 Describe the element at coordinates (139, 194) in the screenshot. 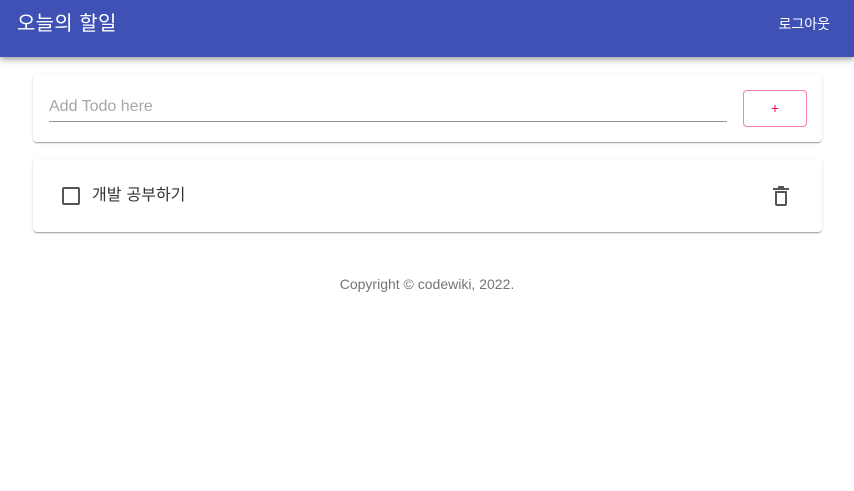

I see `todo-title: 개발 공부하기` at that location.